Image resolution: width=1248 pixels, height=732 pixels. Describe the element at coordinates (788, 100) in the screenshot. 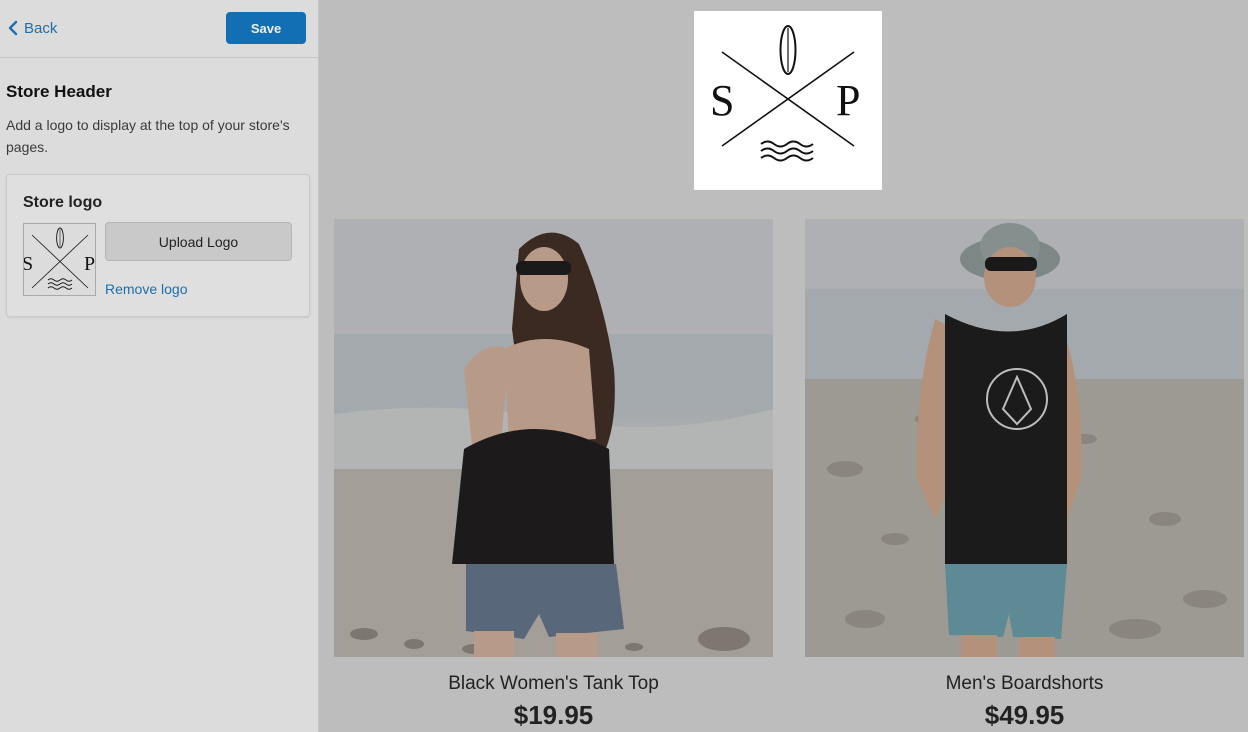

I see `store-logo: S P` at that location.